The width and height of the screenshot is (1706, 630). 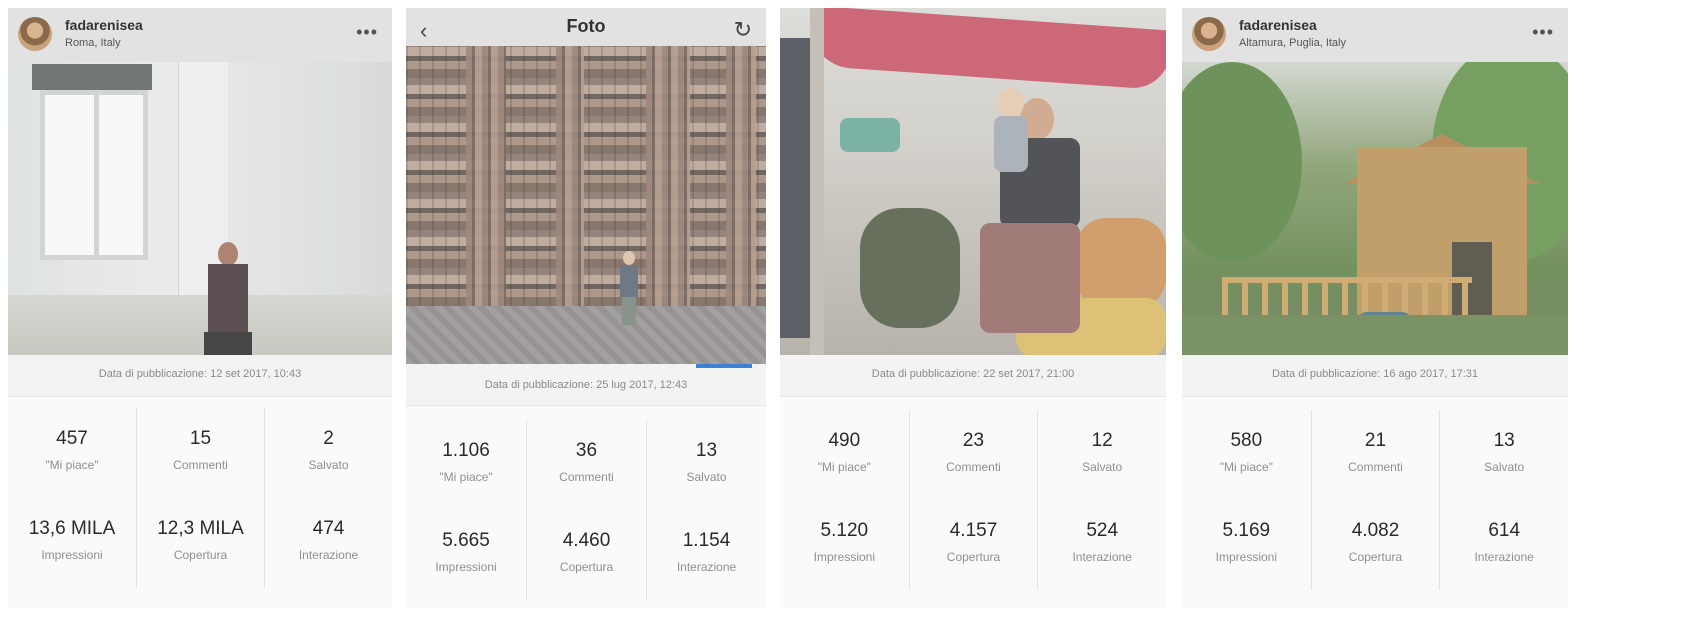 I want to click on scroll-indicator, so click(x=724, y=366).